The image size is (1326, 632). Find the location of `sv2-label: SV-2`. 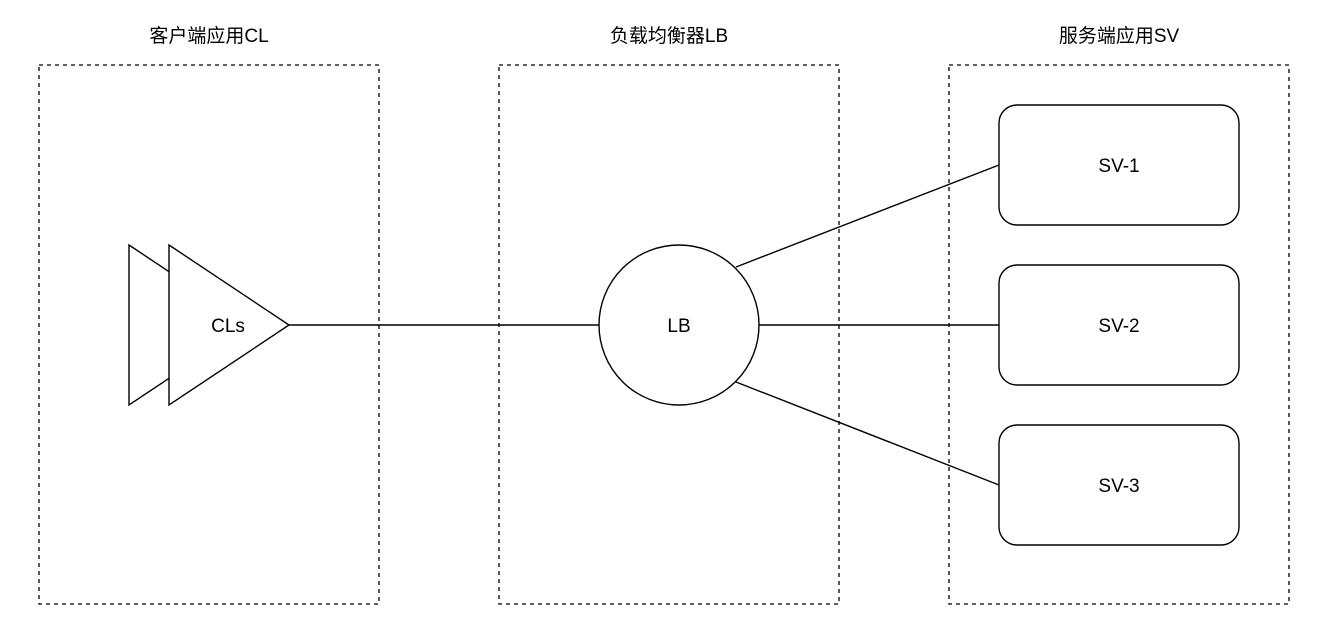

sv2-label: SV-2 is located at coordinates (1118, 326).